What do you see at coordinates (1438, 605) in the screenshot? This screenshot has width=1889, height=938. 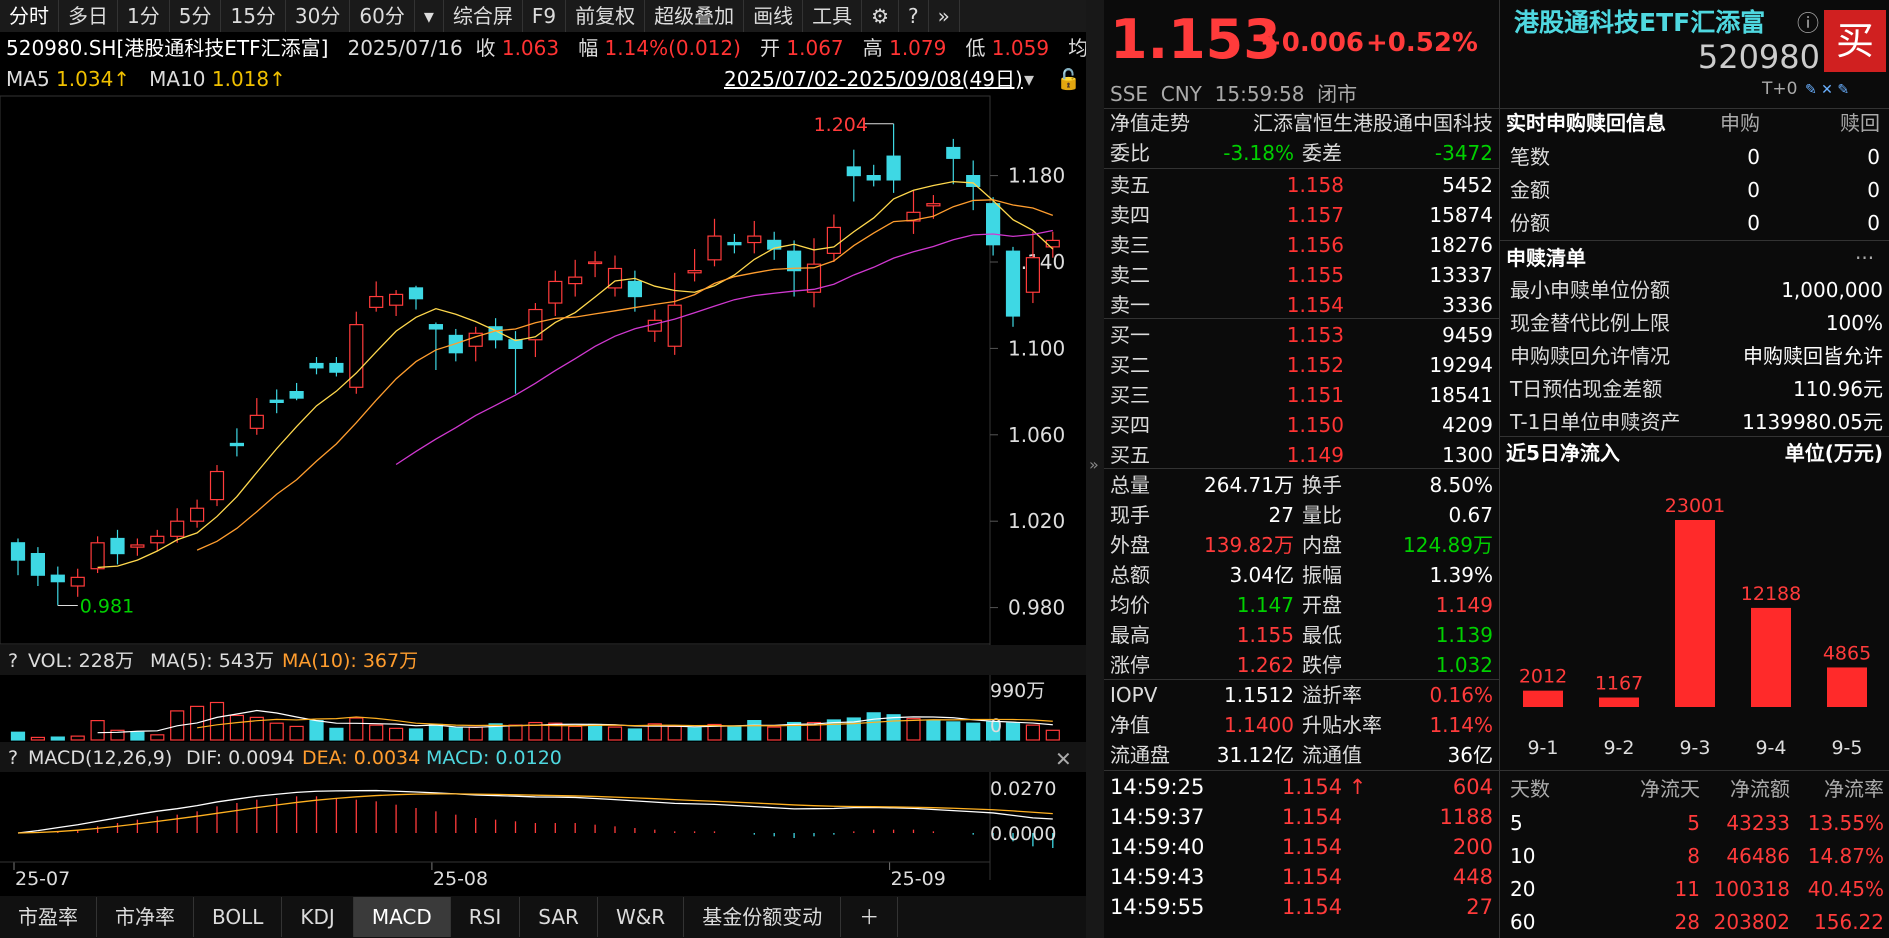 I see `stat-value: 1.149` at bounding box center [1438, 605].